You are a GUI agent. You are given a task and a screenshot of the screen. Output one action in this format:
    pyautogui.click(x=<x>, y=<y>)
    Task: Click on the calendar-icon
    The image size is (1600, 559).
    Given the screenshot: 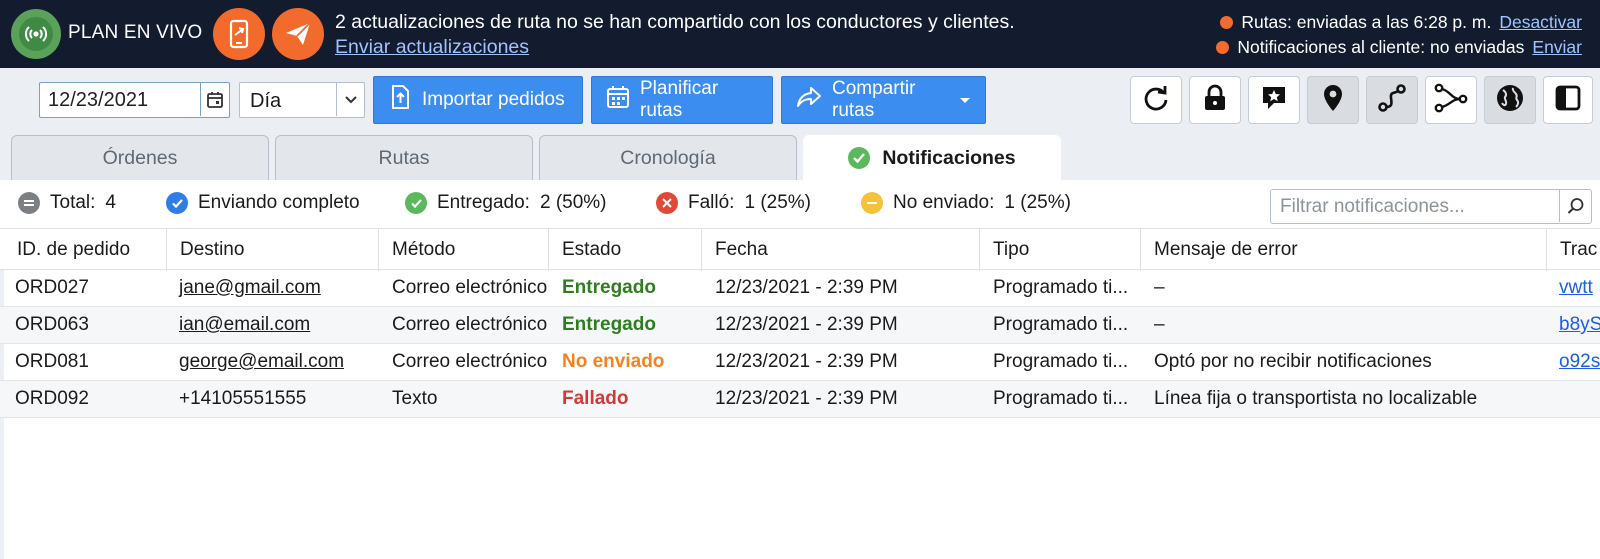 What is the action you would take?
    pyautogui.click(x=214, y=99)
    